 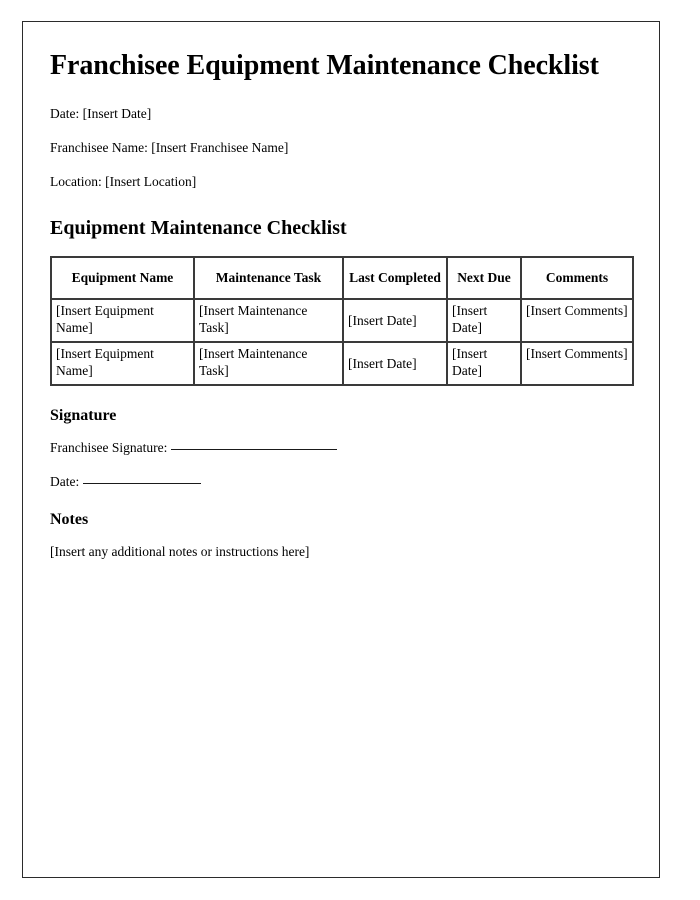 What do you see at coordinates (65, 481) in the screenshot?
I see `signature-date-label: Date:` at bounding box center [65, 481].